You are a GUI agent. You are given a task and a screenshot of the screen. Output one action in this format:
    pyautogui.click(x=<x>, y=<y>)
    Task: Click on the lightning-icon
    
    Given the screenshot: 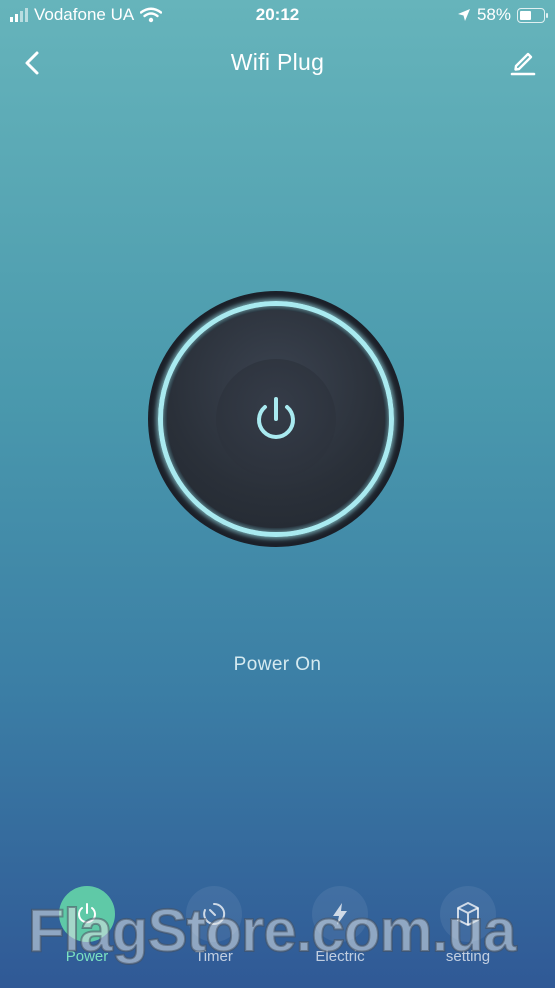 What is the action you would take?
    pyautogui.click(x=340, y=914)
    